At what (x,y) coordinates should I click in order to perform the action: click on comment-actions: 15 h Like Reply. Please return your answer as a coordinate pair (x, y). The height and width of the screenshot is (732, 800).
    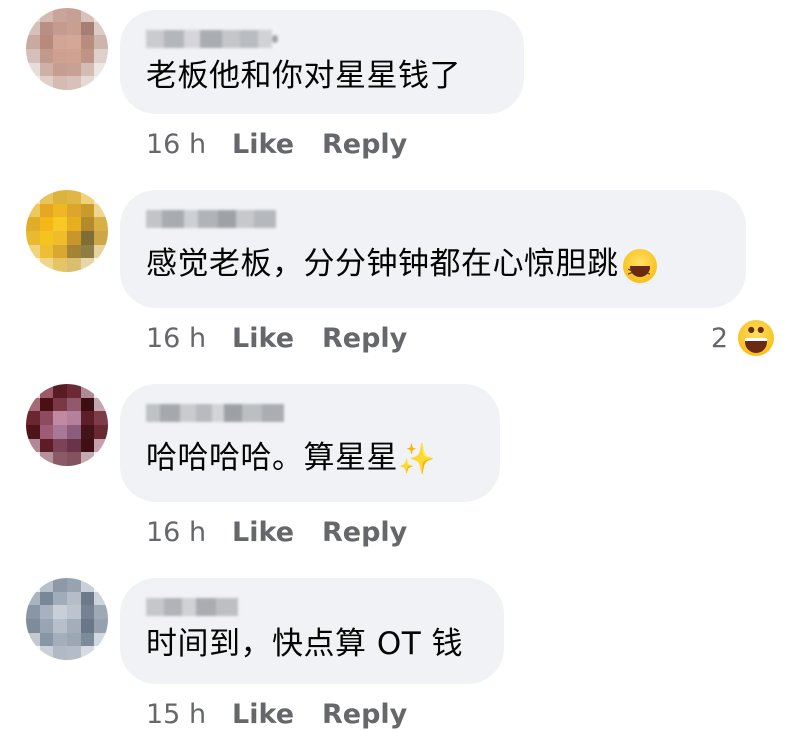
    Looking at the image, I should click on (276, 714).